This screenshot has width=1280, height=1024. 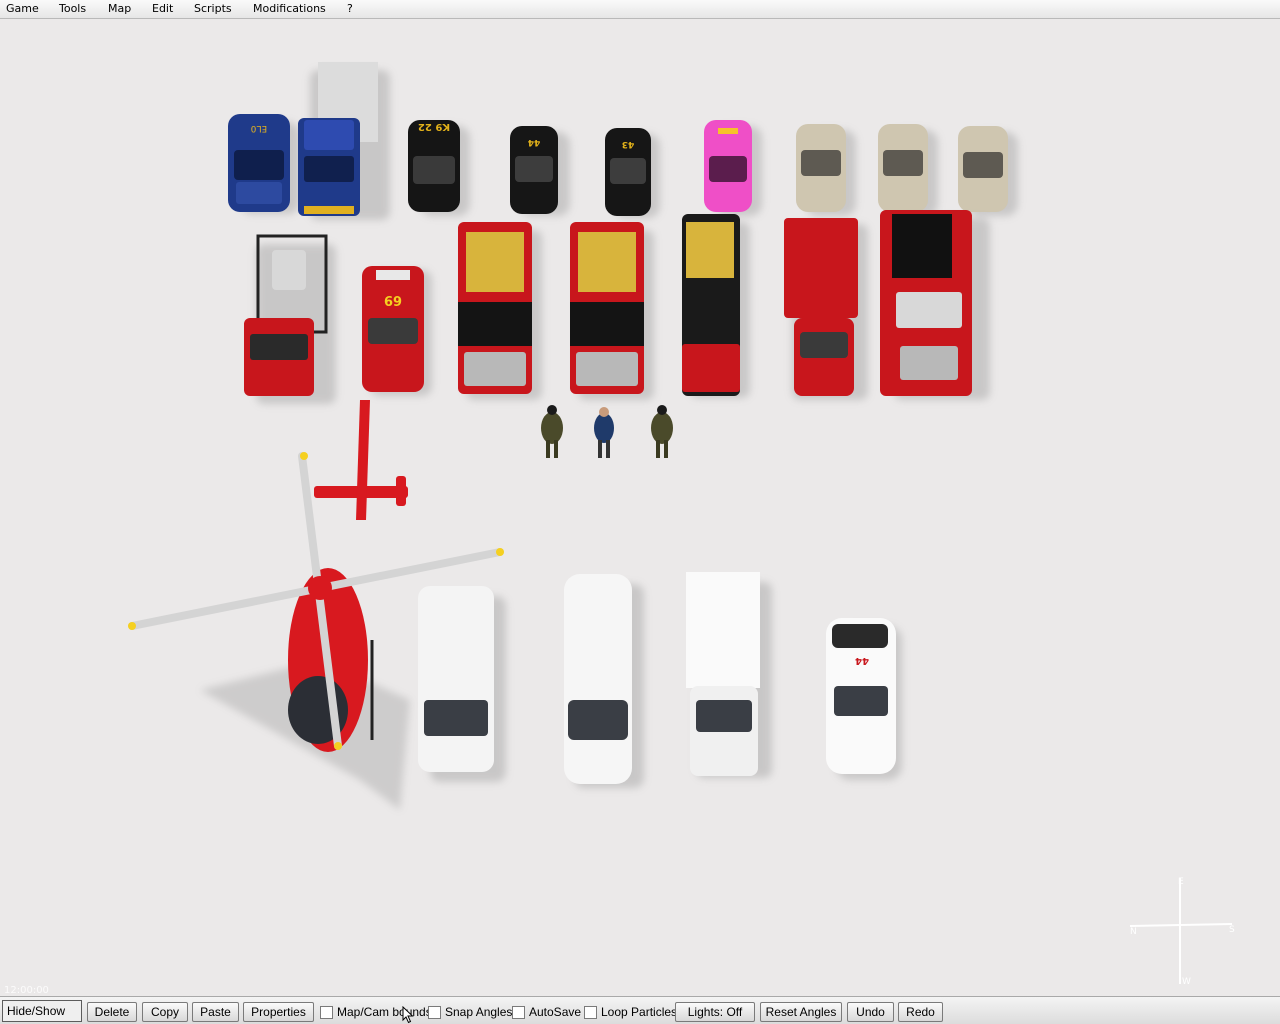 What do you see at coordinates (604, 432) in the screenshot?
I see `paramedic-figure` at bounding box center [604, 432].